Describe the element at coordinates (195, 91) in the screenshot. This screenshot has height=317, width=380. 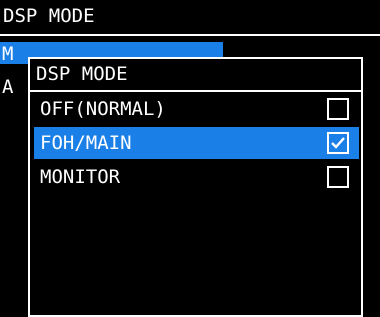
I see `dialog-title-divider` at that location.